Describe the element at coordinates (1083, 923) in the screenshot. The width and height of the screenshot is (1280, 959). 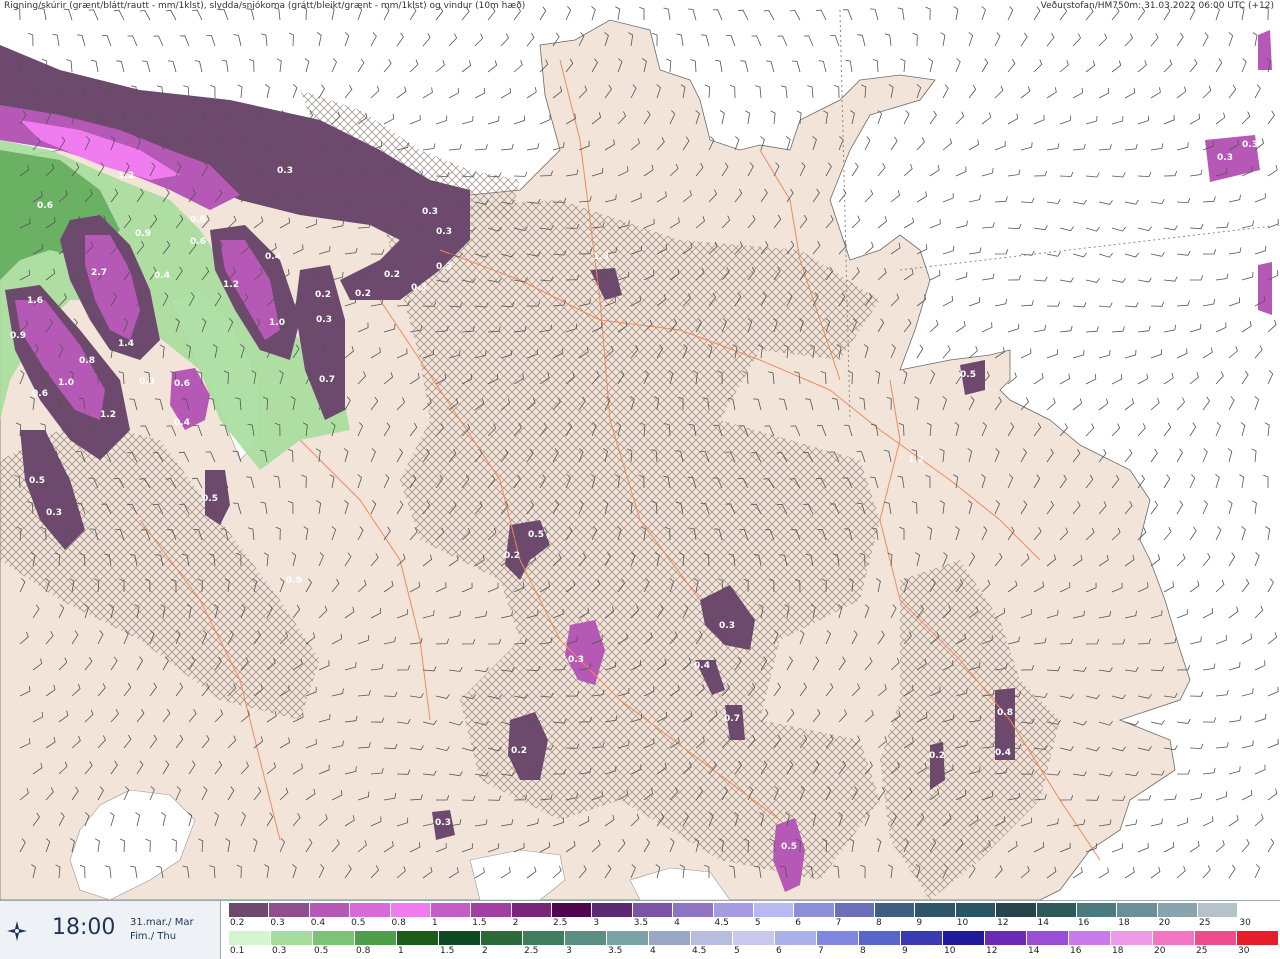
I see `colorbar-label: 16` at that location.